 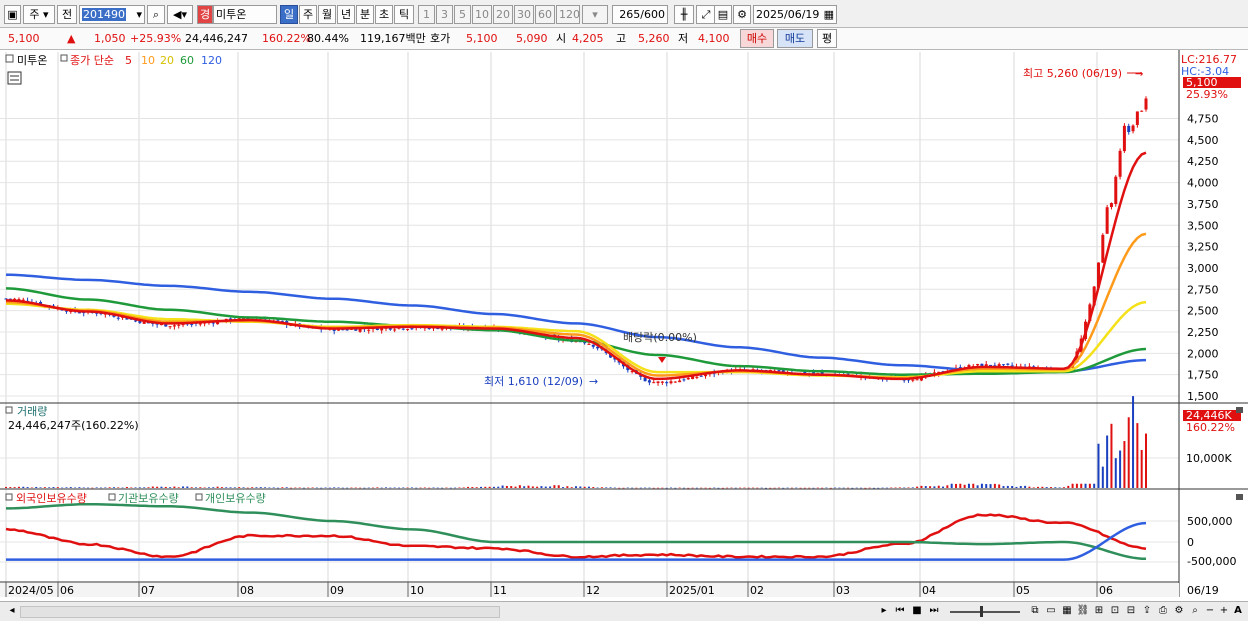 I want to click on stop-icon: ■, so click(x=917, y=612).